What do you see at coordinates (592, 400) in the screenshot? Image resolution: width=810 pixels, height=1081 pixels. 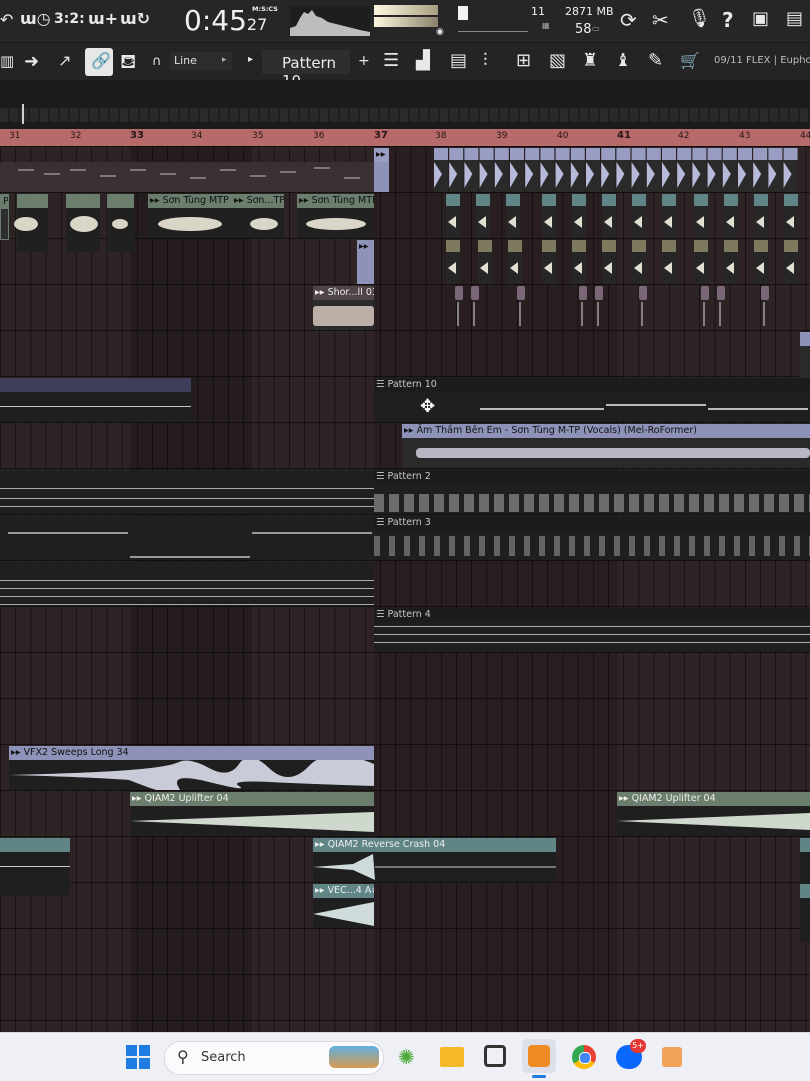 I see `pattern-10-clip: ☰ Pattern 10` at bounding box center [592, 400].